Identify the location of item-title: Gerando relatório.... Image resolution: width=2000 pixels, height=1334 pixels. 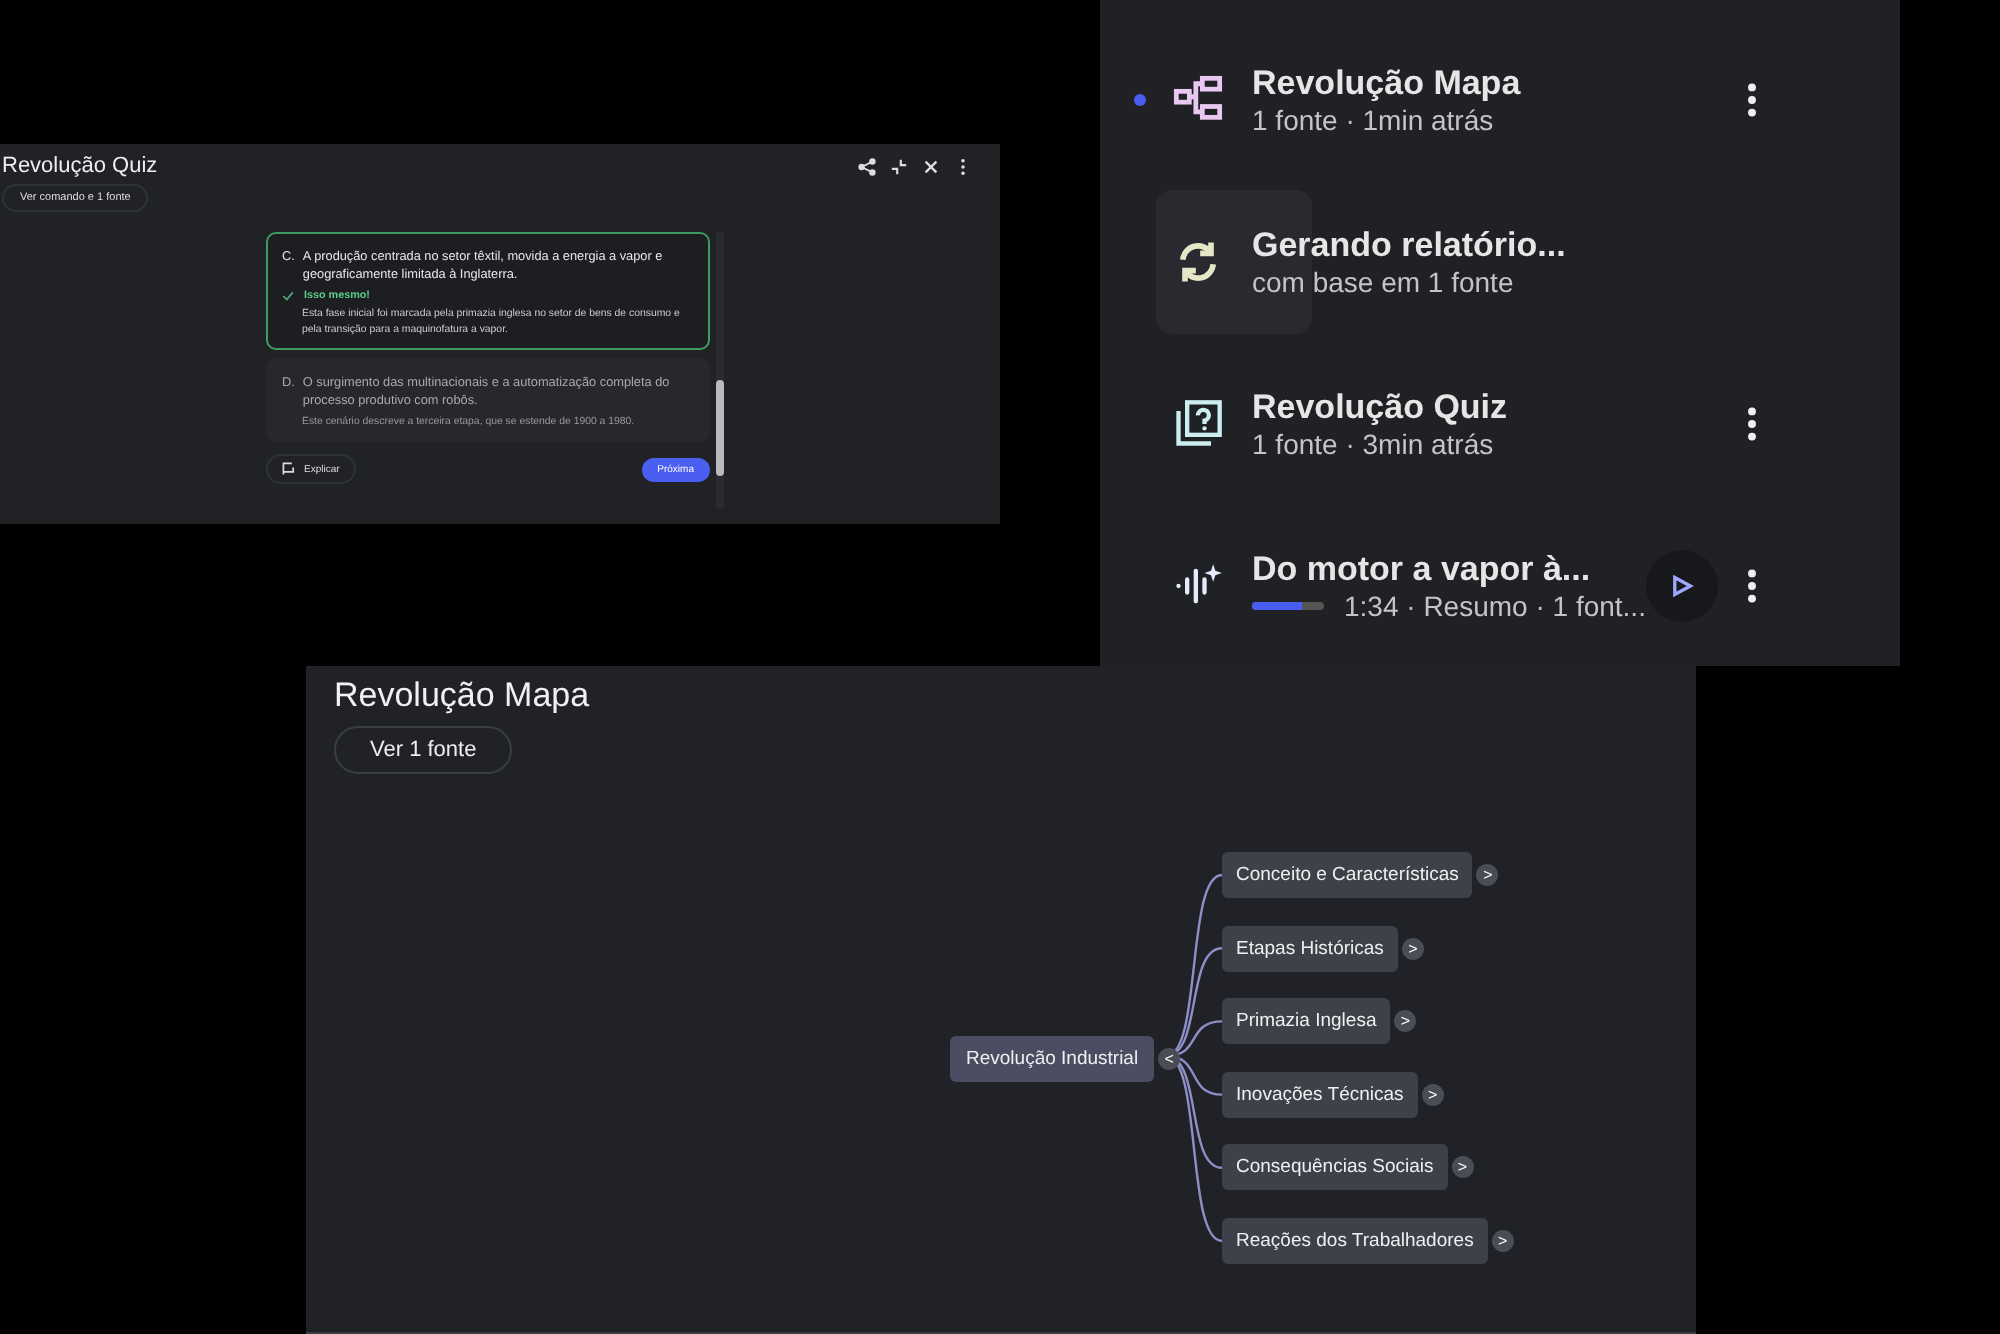
(1562, 246).